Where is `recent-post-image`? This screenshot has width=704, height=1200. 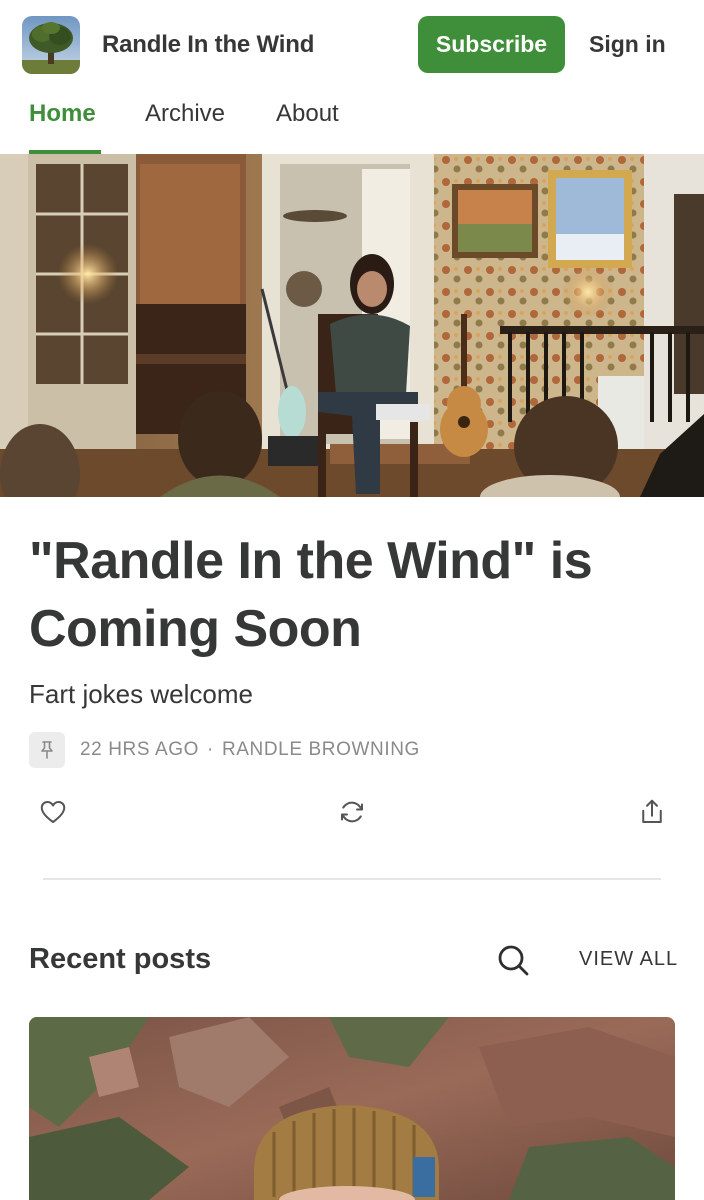 recent-post-image is located at coordinates (352, 1108).